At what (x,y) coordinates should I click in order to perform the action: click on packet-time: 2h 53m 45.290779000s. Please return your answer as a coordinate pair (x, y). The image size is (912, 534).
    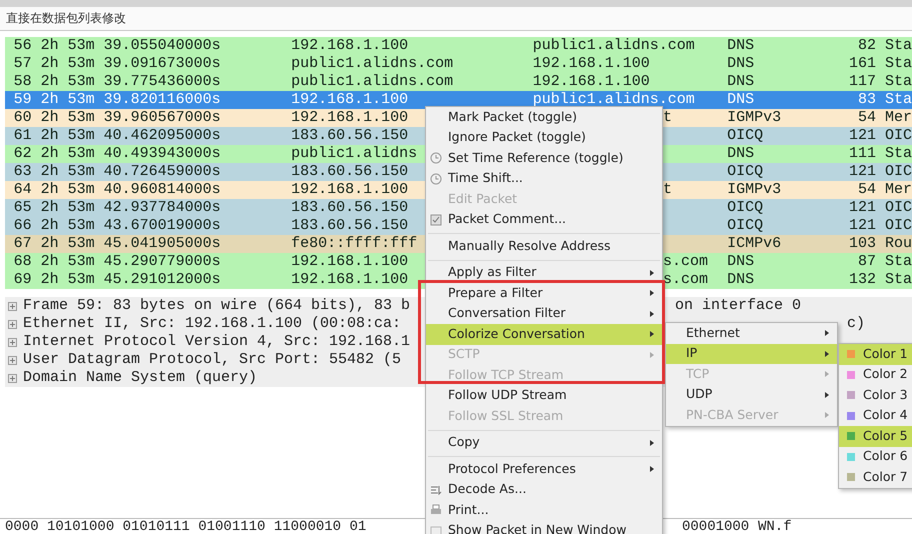
    Looking at the image, I should click on (131, 262).